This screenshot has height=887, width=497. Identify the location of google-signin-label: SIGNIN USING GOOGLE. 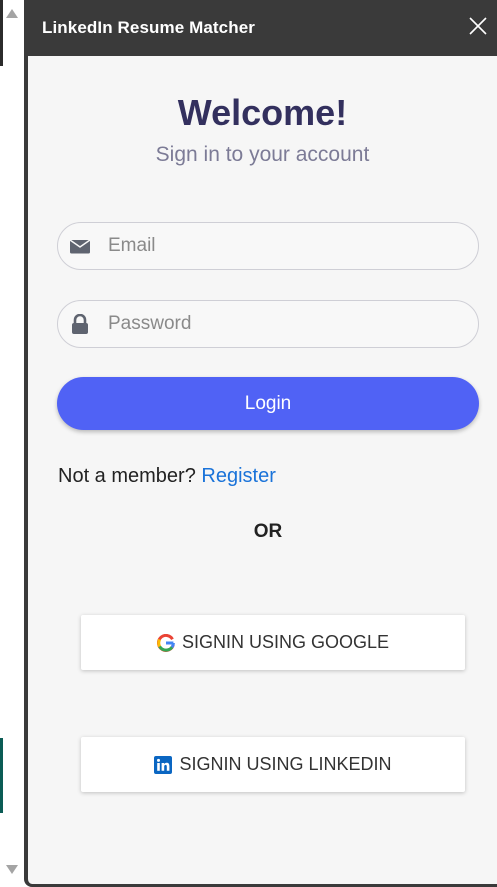
(285, 642).